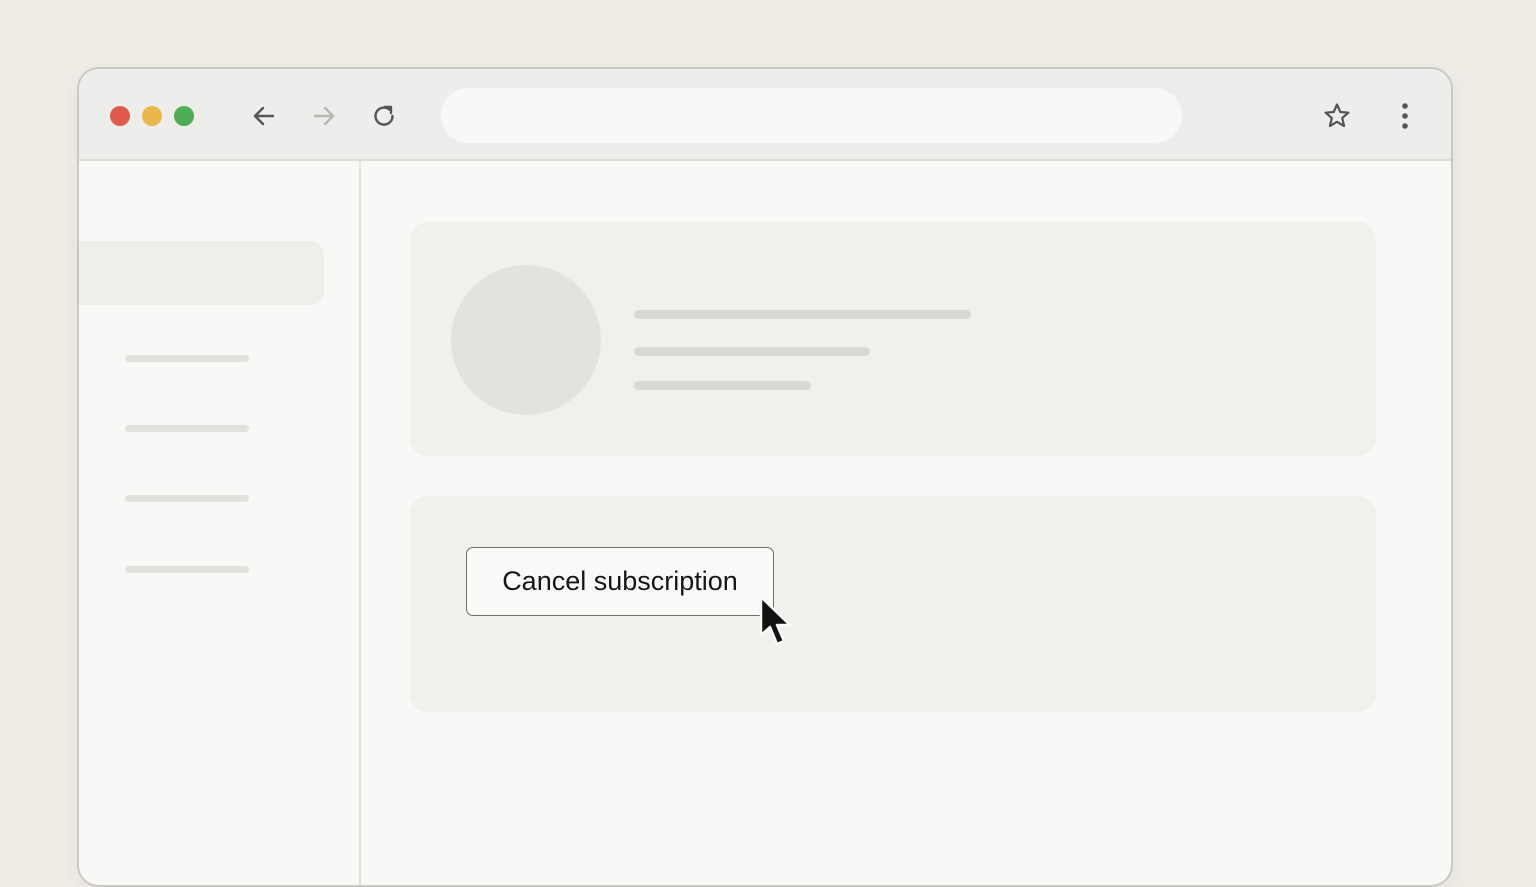 The image size is (1536, 887). I want to click on window-maximize-button, so click(184, 116).